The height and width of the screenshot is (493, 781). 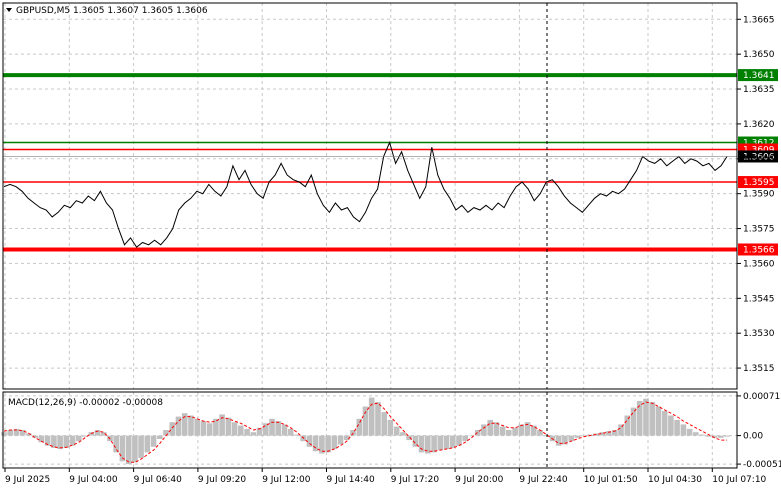 What do you see at coordinates (753, 437) in the screenshot?
I see `macd-y-tick-label: 0.00` at bounding box center [753, 437].